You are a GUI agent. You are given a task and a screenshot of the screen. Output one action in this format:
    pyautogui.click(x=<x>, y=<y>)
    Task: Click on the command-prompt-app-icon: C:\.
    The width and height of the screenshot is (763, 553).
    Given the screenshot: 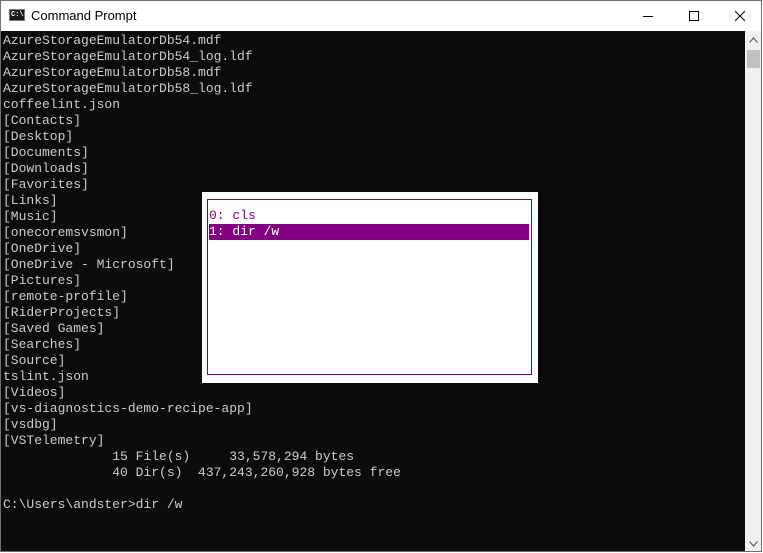 What is the action you would take?
    pyautogui.click(x=17, y=15)
    